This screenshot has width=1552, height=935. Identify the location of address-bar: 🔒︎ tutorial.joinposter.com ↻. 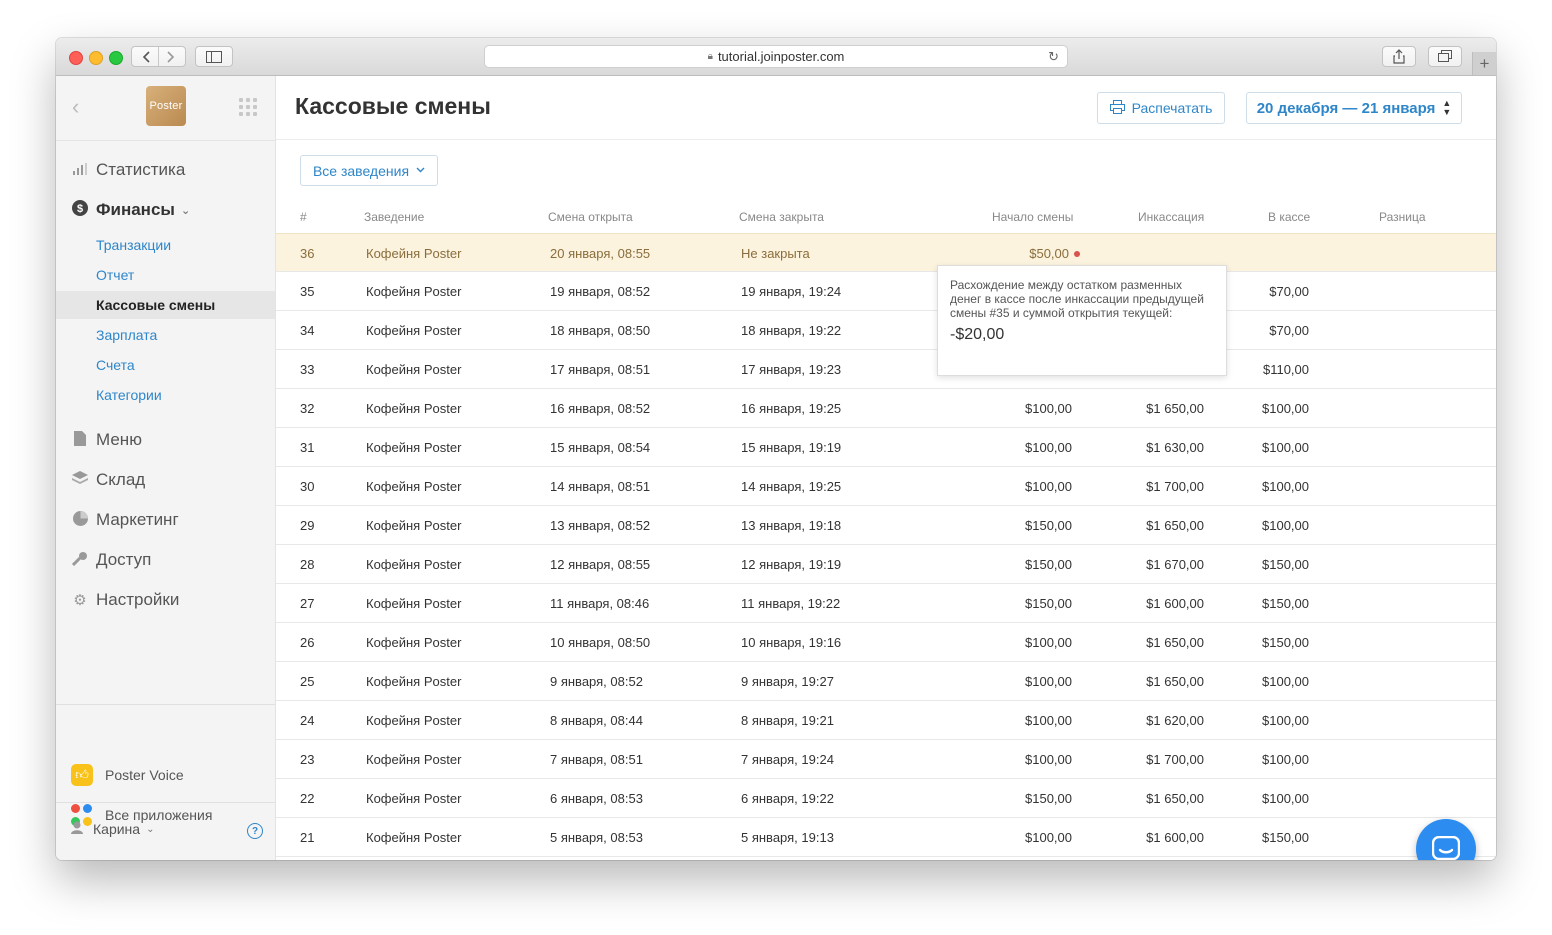
(776, 56).